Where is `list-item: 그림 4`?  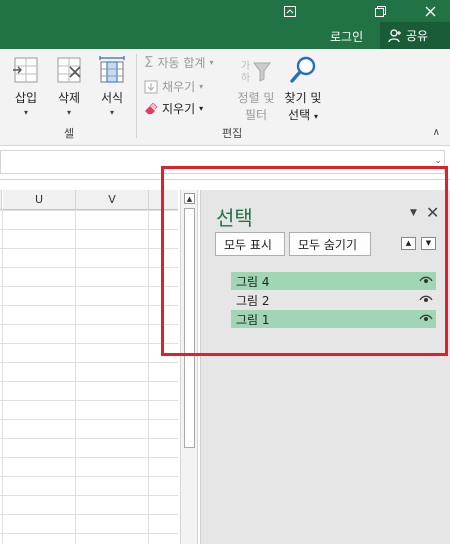
list-item: 그림 4 is located at coordinates (333, 281).